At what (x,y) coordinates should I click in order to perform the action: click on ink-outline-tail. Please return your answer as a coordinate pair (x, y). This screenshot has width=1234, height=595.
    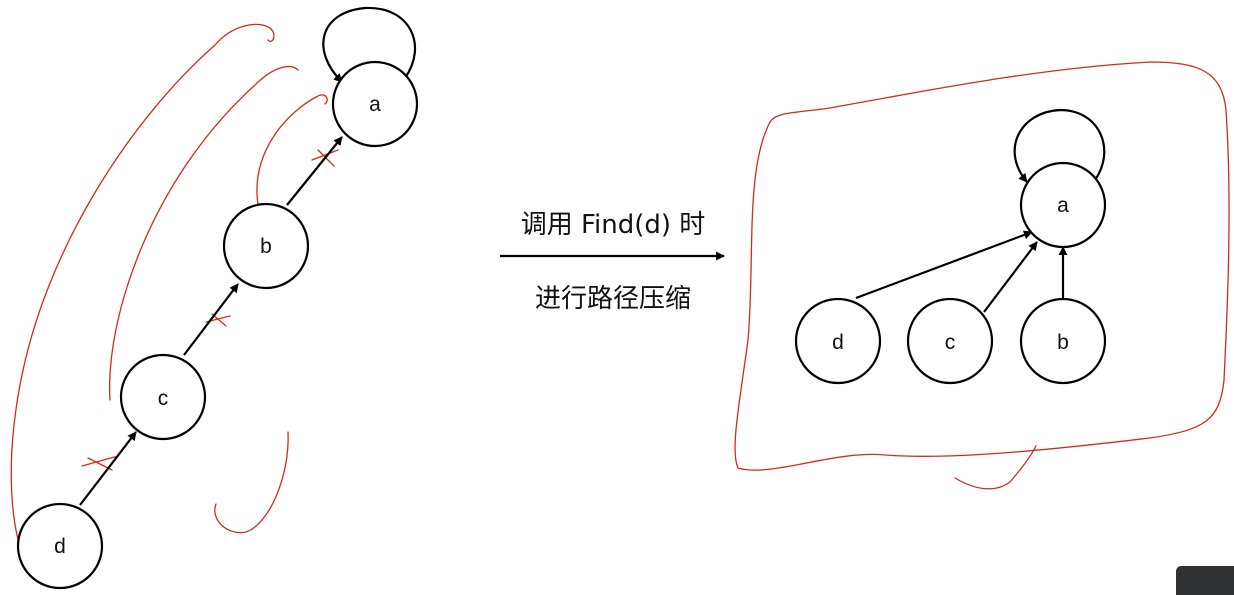
    Looking at the image, I should click on (995, 467).